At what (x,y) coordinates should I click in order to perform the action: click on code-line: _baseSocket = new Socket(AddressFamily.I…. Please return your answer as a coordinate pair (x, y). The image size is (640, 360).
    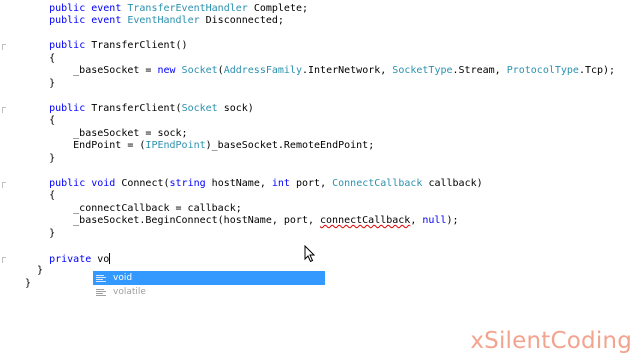
    Looking at the image, I should click on (320, 71).